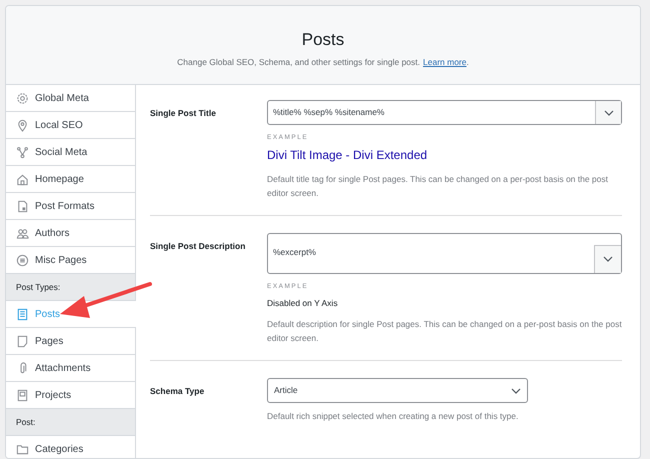 The width and height of the screenshot is (650, 459). What do you see at coordinates (178, 391) in the screenshot?
I see `setting-label: Schema Type` at bounding box center [178, 391].